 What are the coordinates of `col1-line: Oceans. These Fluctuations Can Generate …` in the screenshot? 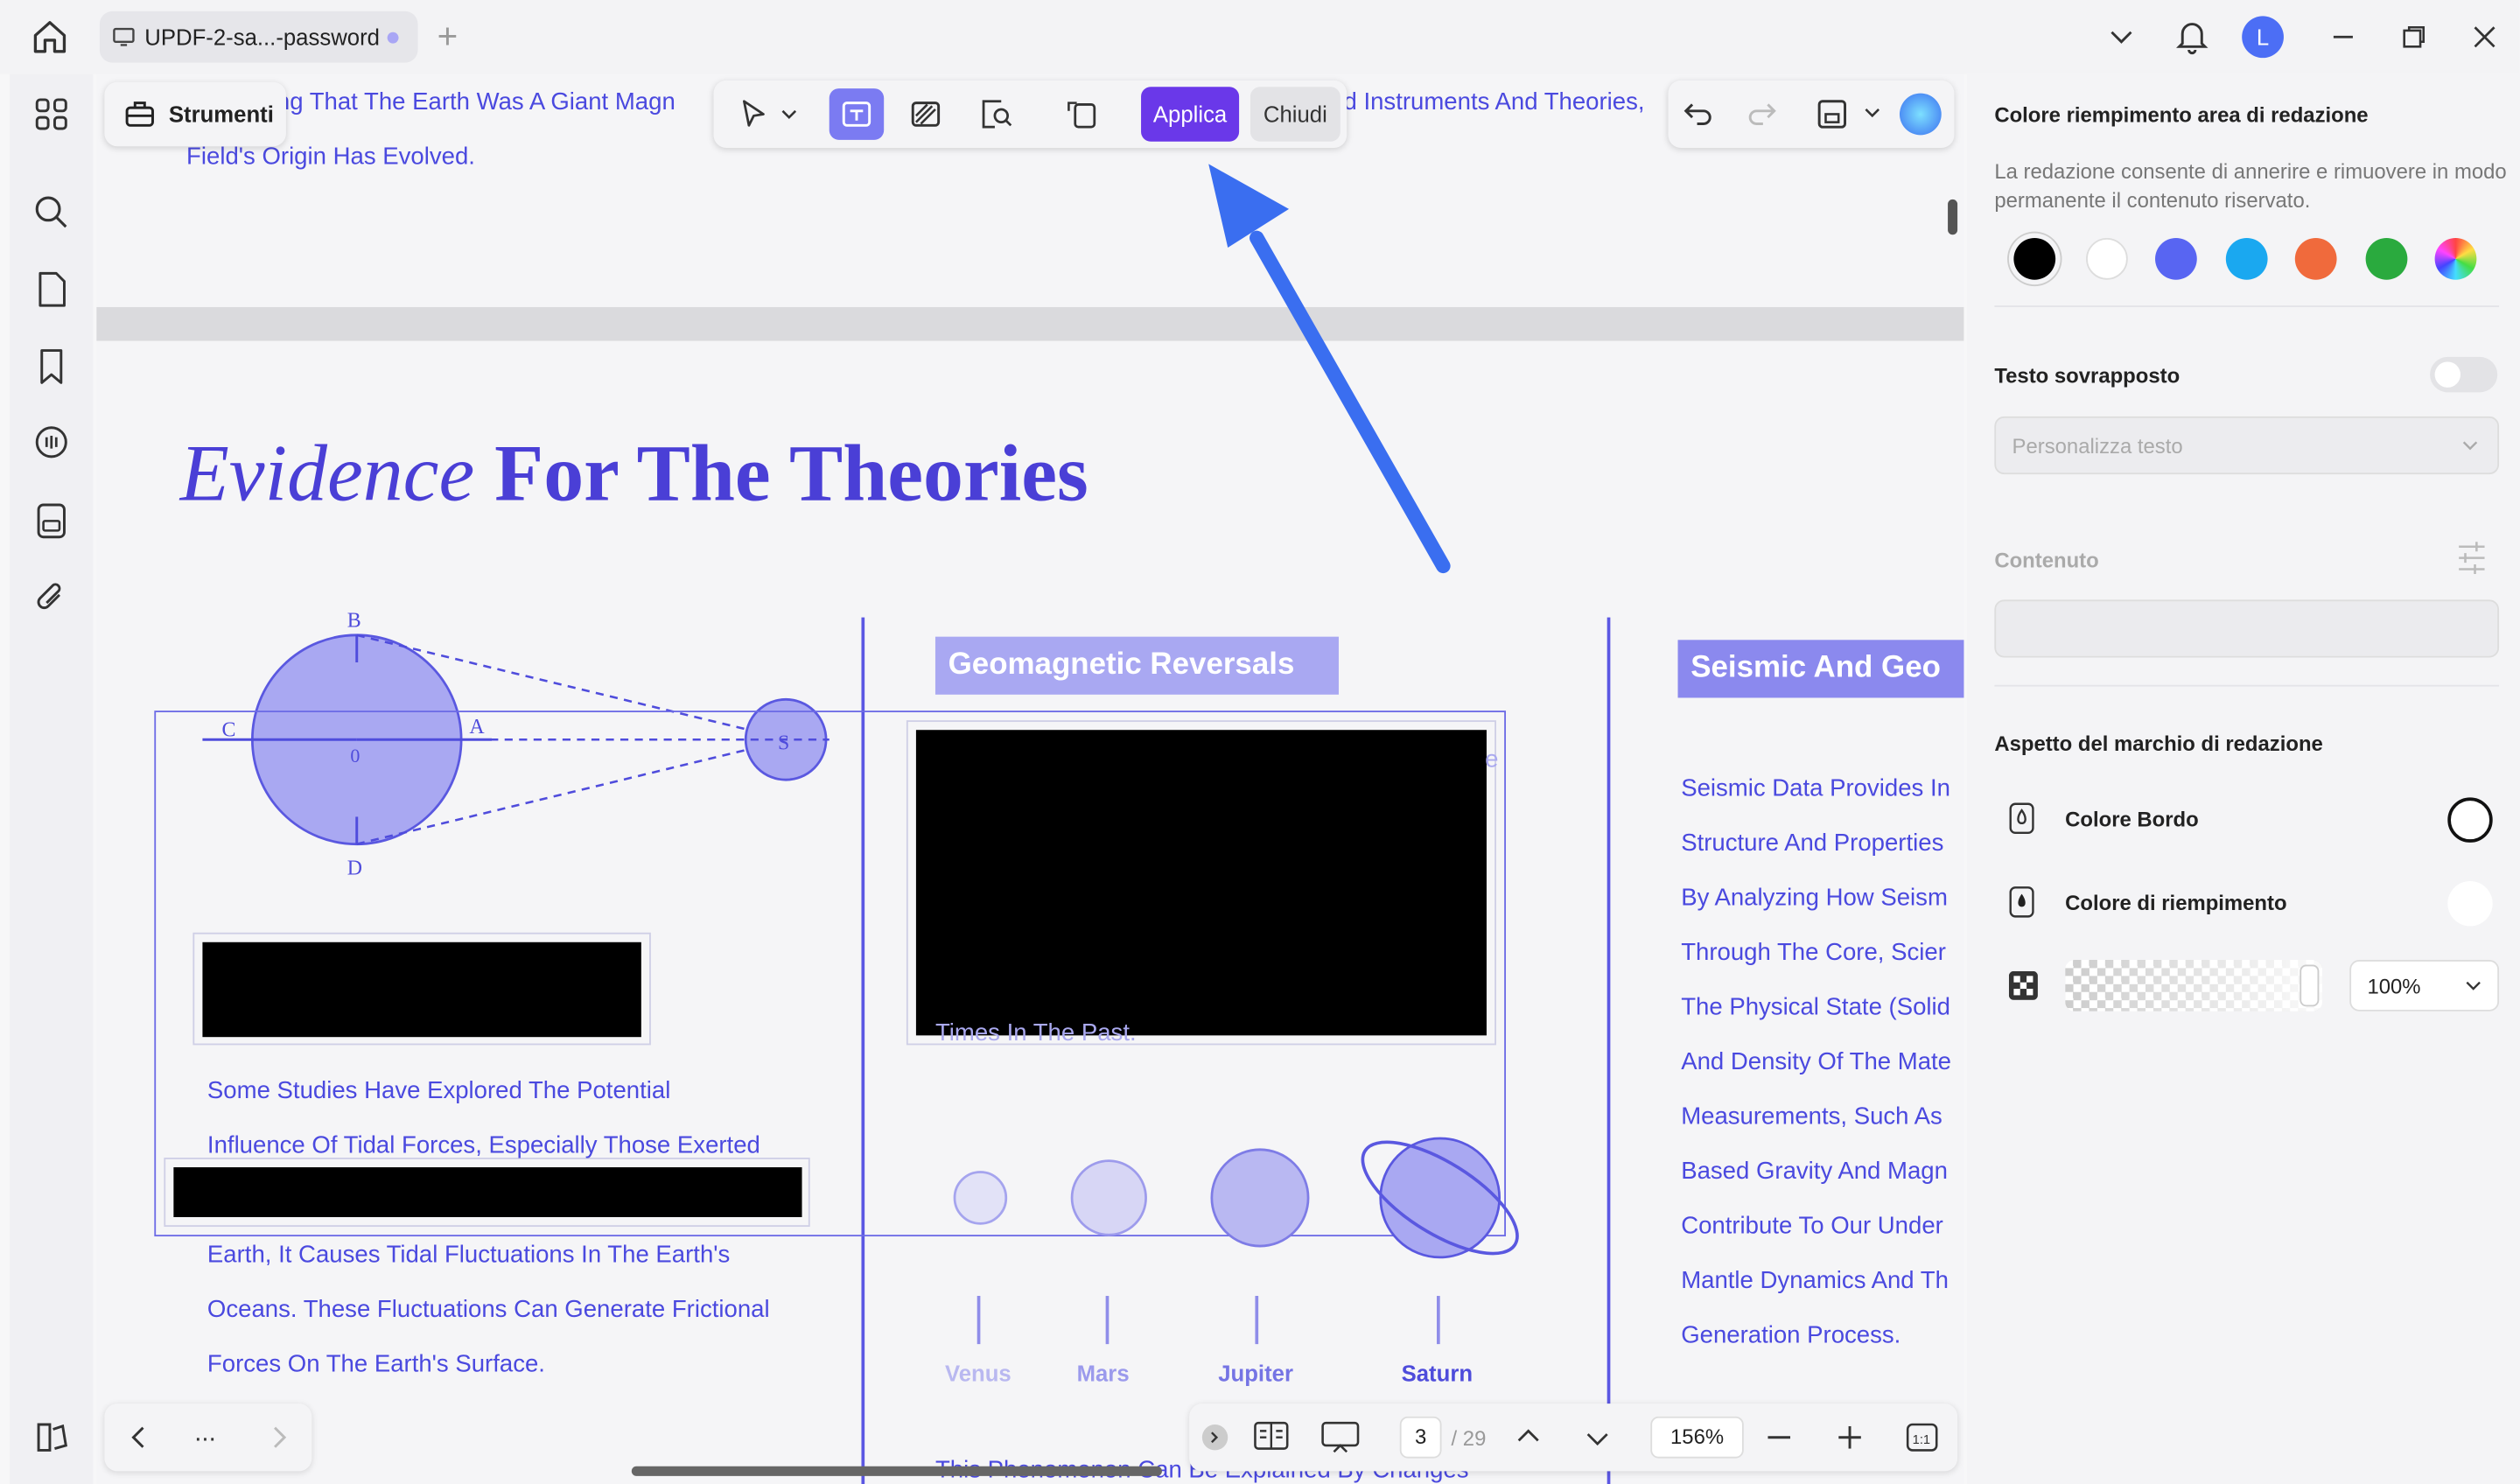 It's located at (488, 1310).